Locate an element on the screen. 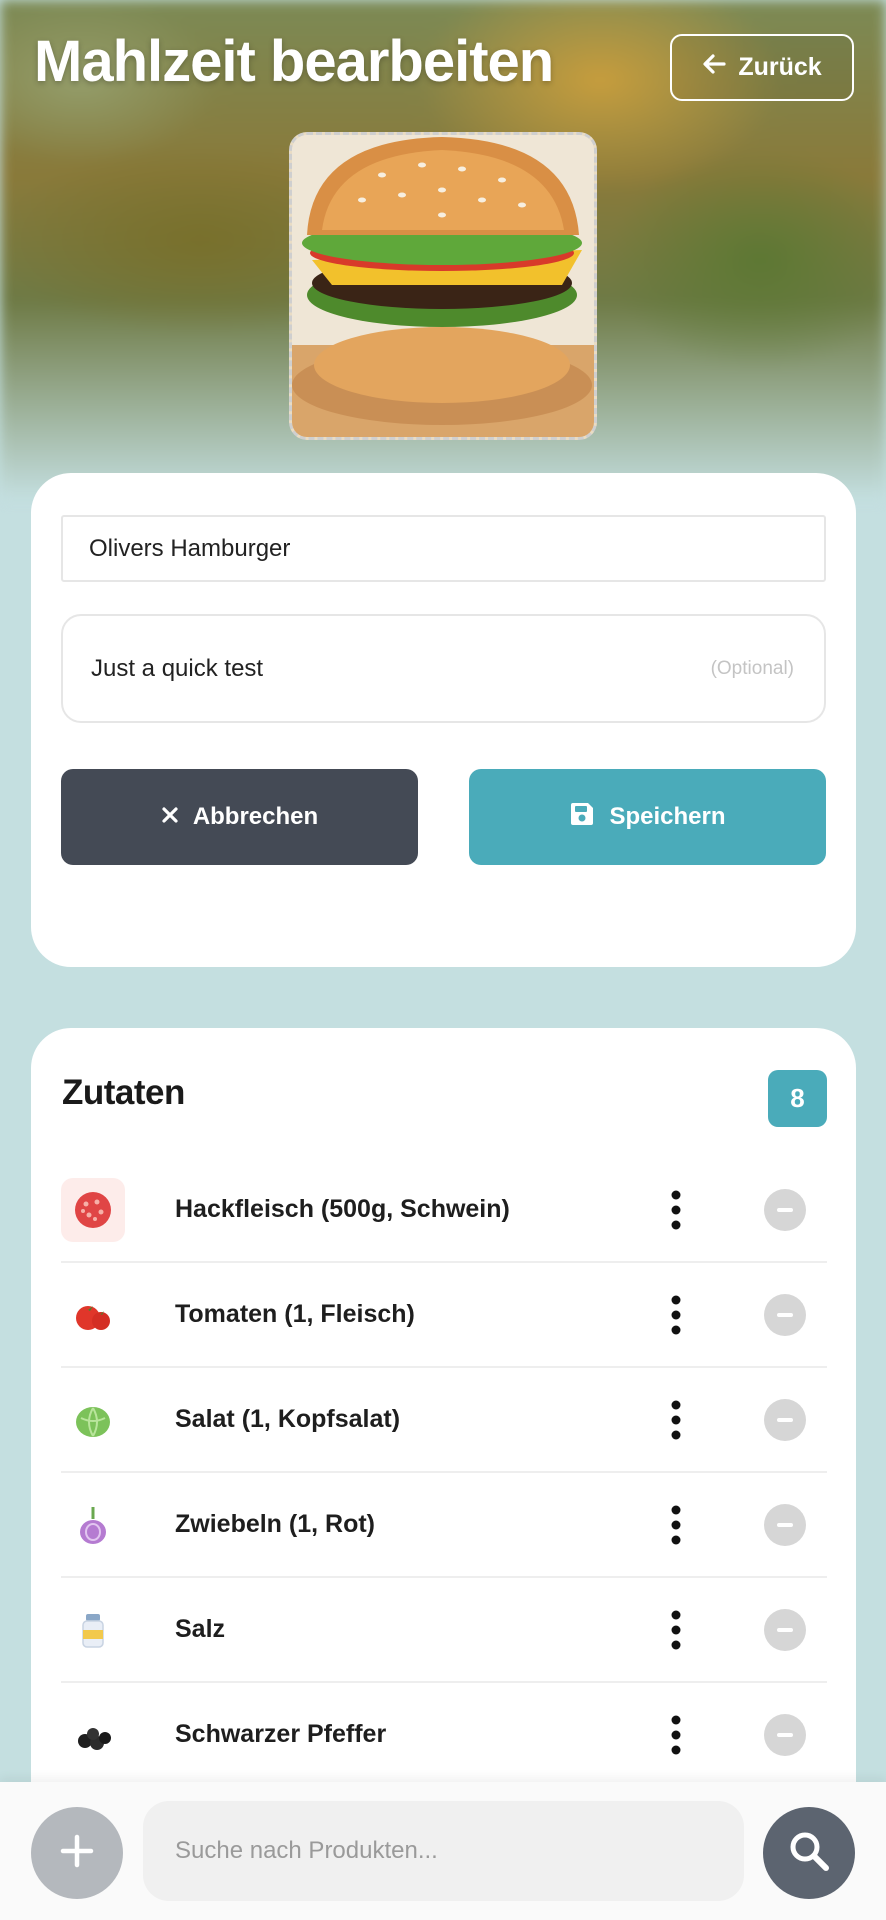 The height and width of the screenshot is (1920, 886). pepper-icon is located at coordinates (93, 1735).